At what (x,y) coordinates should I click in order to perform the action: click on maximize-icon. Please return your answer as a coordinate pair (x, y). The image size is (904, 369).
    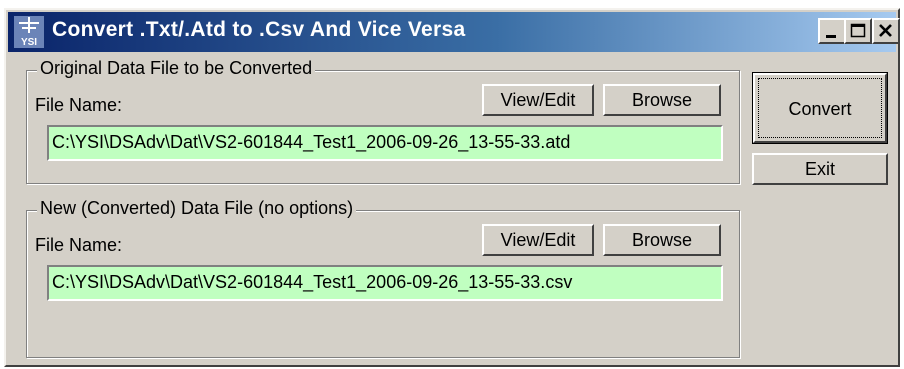
    Looking at the image, I should click on (858, 30).